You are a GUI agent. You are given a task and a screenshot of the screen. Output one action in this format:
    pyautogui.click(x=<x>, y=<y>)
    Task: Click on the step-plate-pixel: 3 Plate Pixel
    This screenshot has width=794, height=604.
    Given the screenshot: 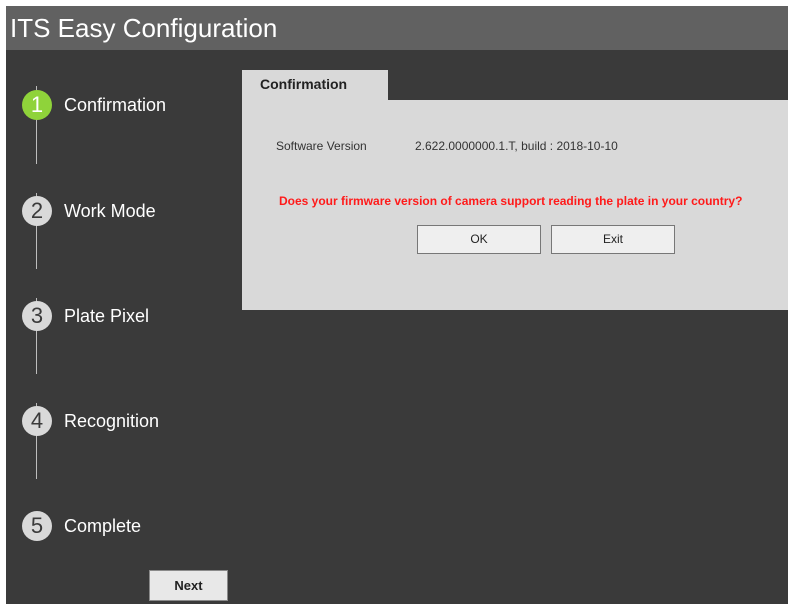 What is the action you would take?
    pyautogui.click(x=121, y=321)
    